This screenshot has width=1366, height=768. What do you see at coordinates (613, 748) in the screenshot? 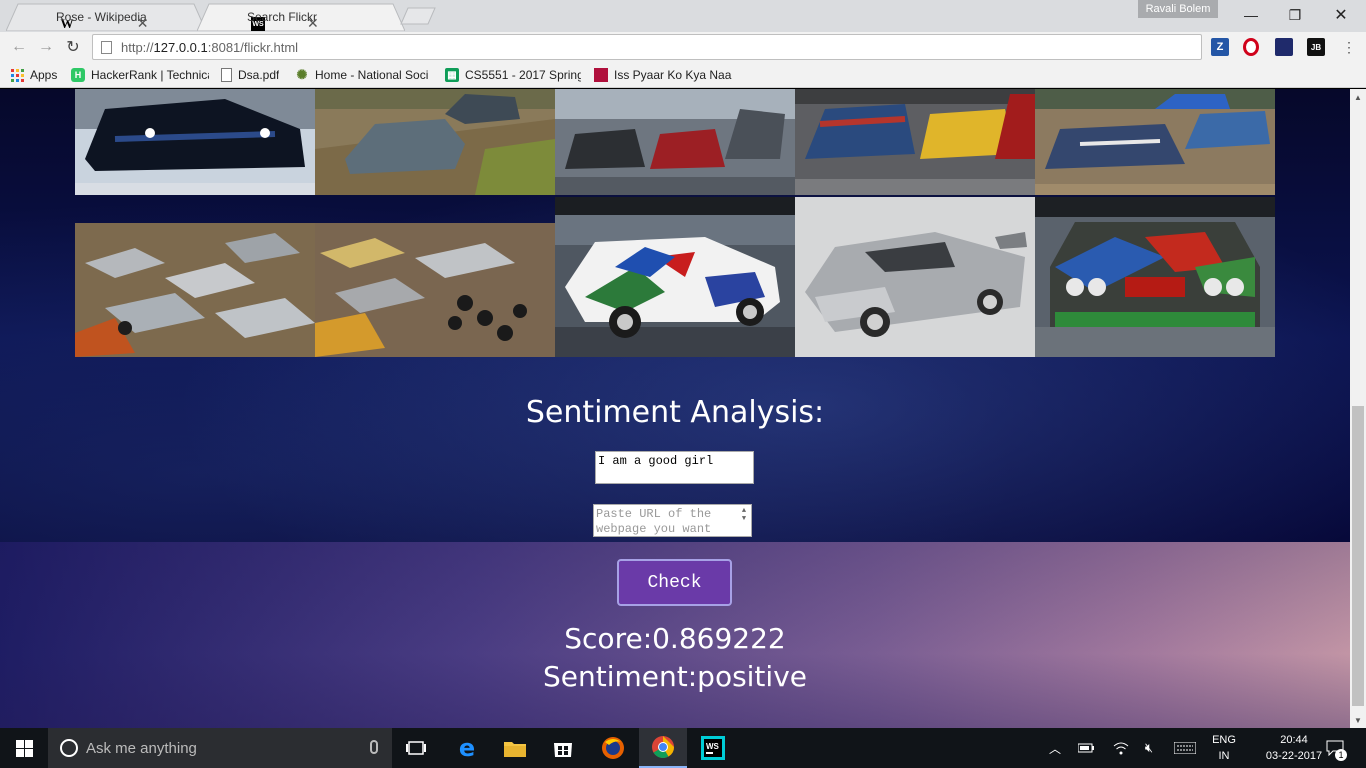
I see `firefox-icon` at bounding box center [613, 748].